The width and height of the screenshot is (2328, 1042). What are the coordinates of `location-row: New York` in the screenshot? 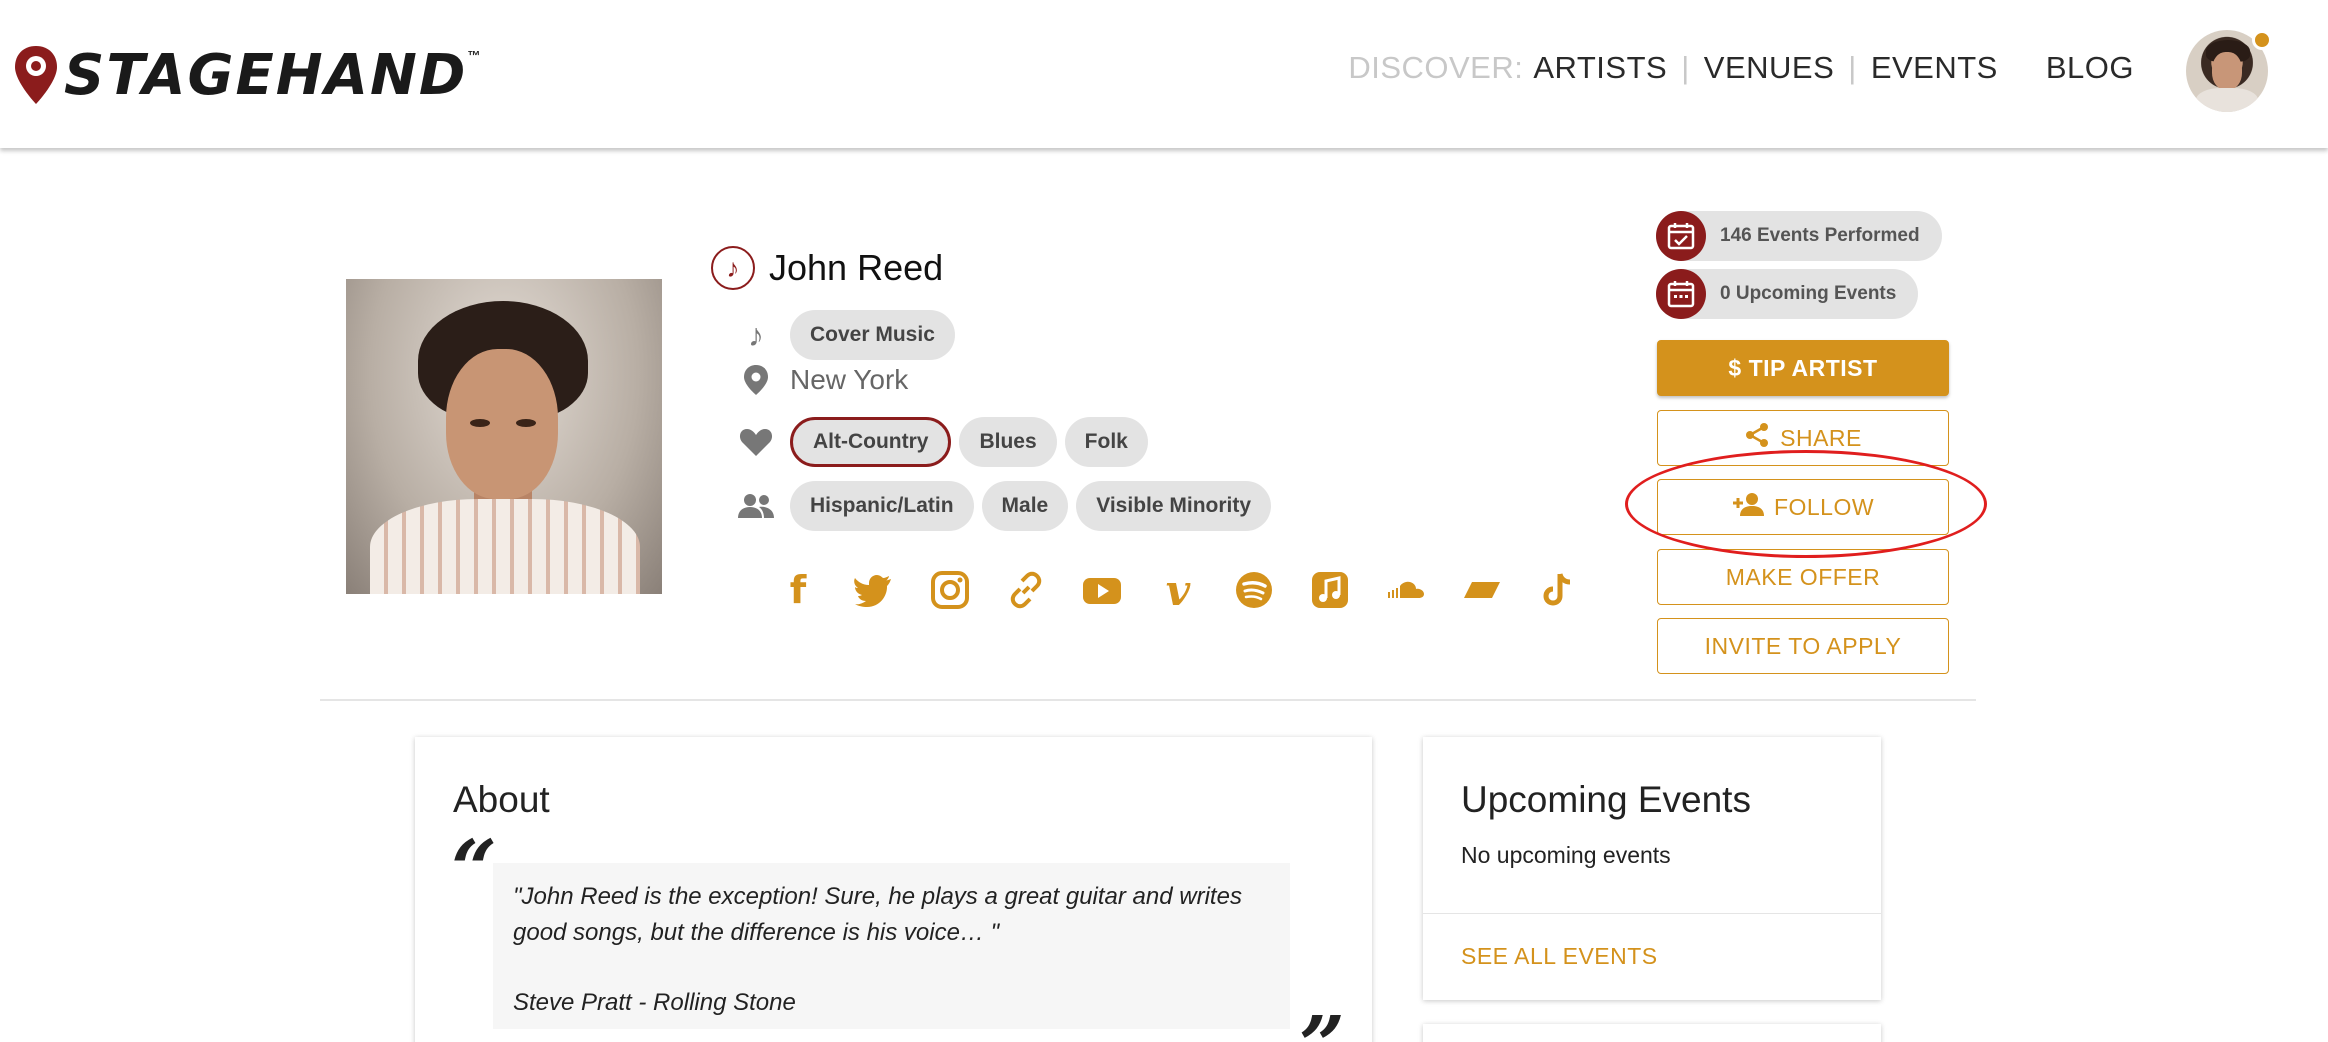 It's located at (822, 380).